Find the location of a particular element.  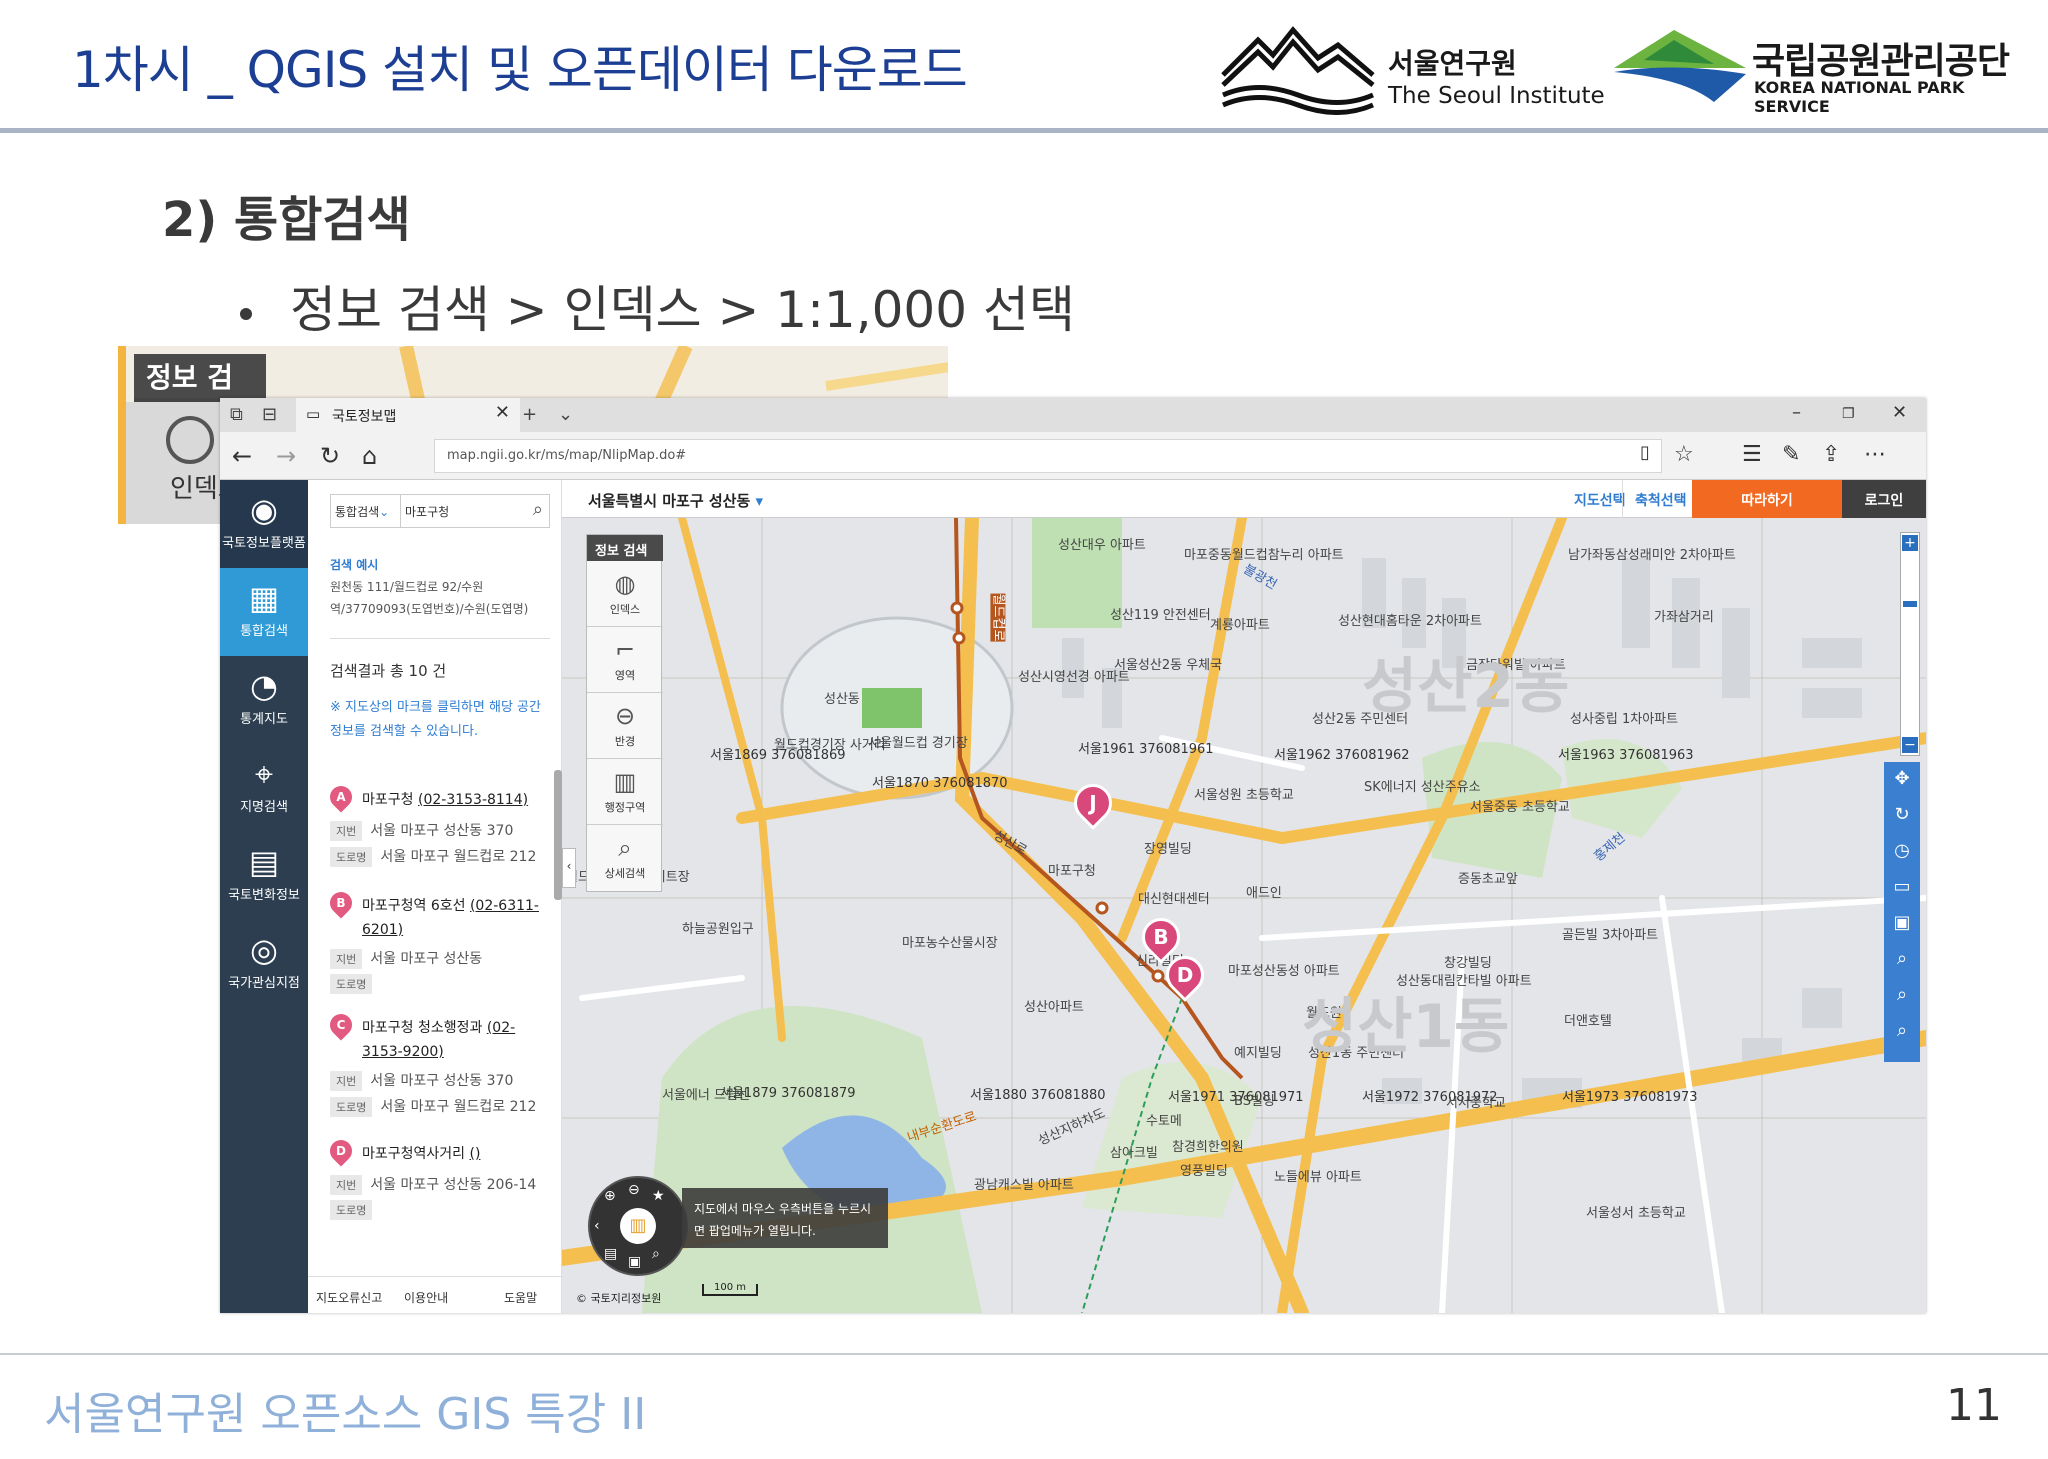

login-button: 로그인 is located at coordinates (1884, 499).